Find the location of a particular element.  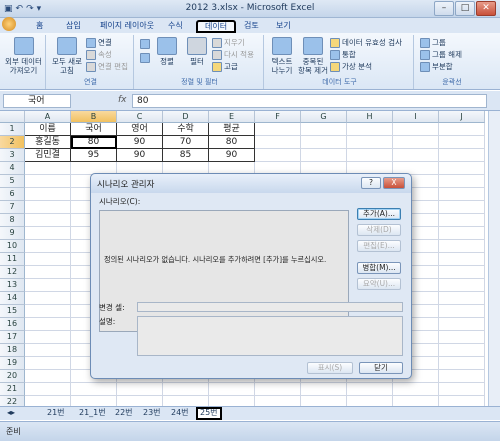

tab-home: 홈 is located at coordinates (39, 26).